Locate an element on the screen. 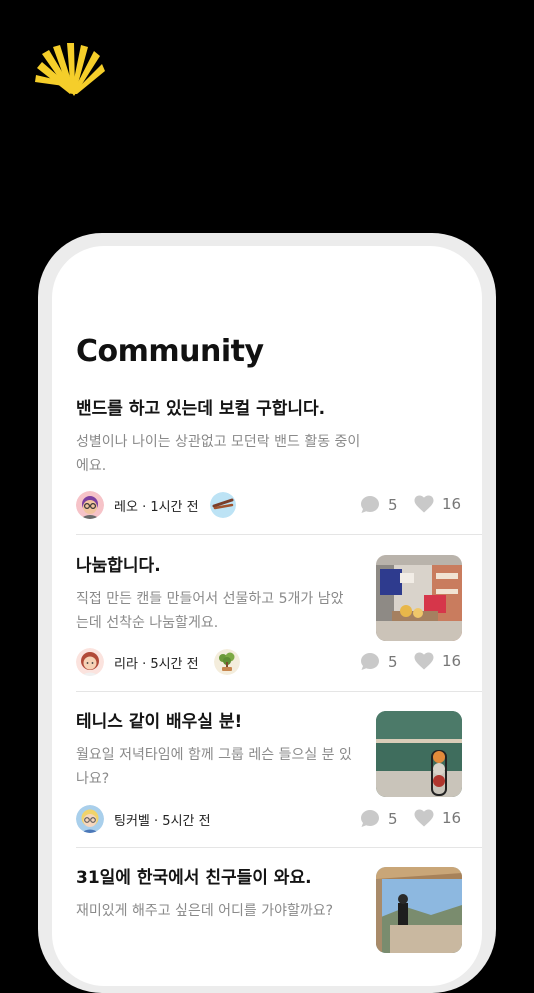 The image size is (534, 993). author-info: 레오 · 1시간 전 is located at coordinates (156, 505).